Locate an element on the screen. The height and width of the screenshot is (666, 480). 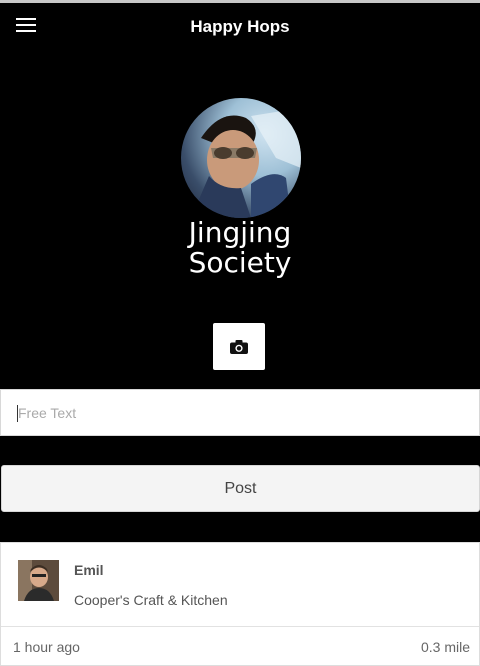
post-user-name: Emil is located at coordinates (89, 570).